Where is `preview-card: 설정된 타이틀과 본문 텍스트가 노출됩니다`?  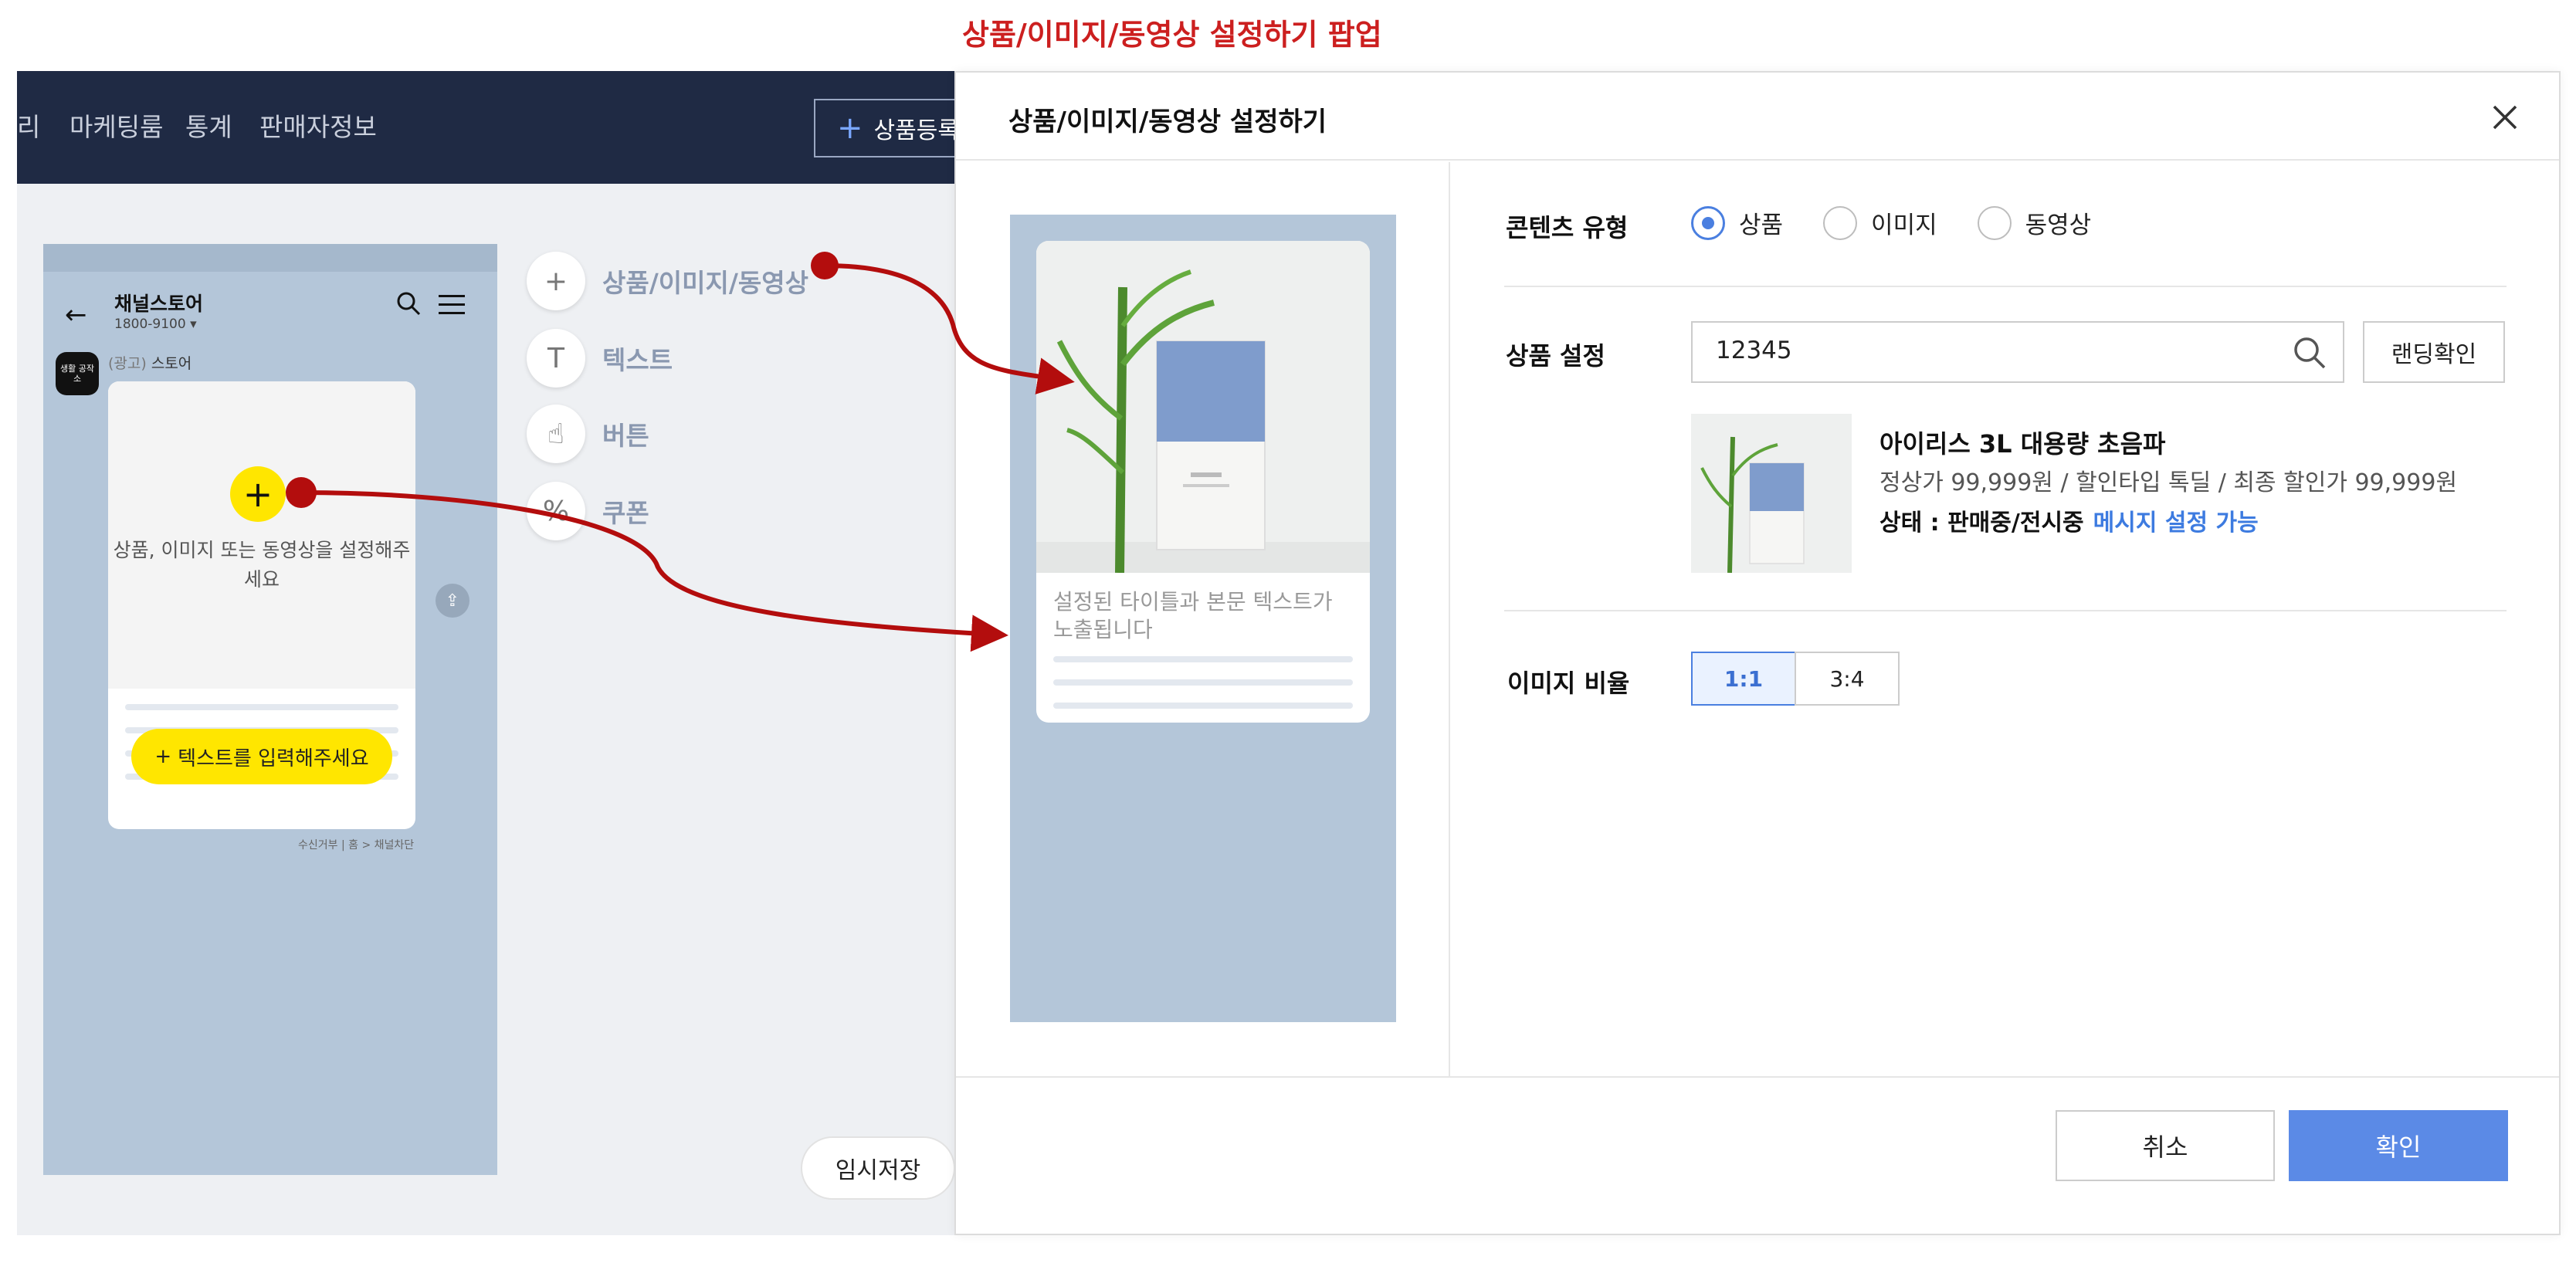
preview-card: 설정된 타이틀과 본문 텍스트가 노출됩니다 is located at coordinates (1203, 482).